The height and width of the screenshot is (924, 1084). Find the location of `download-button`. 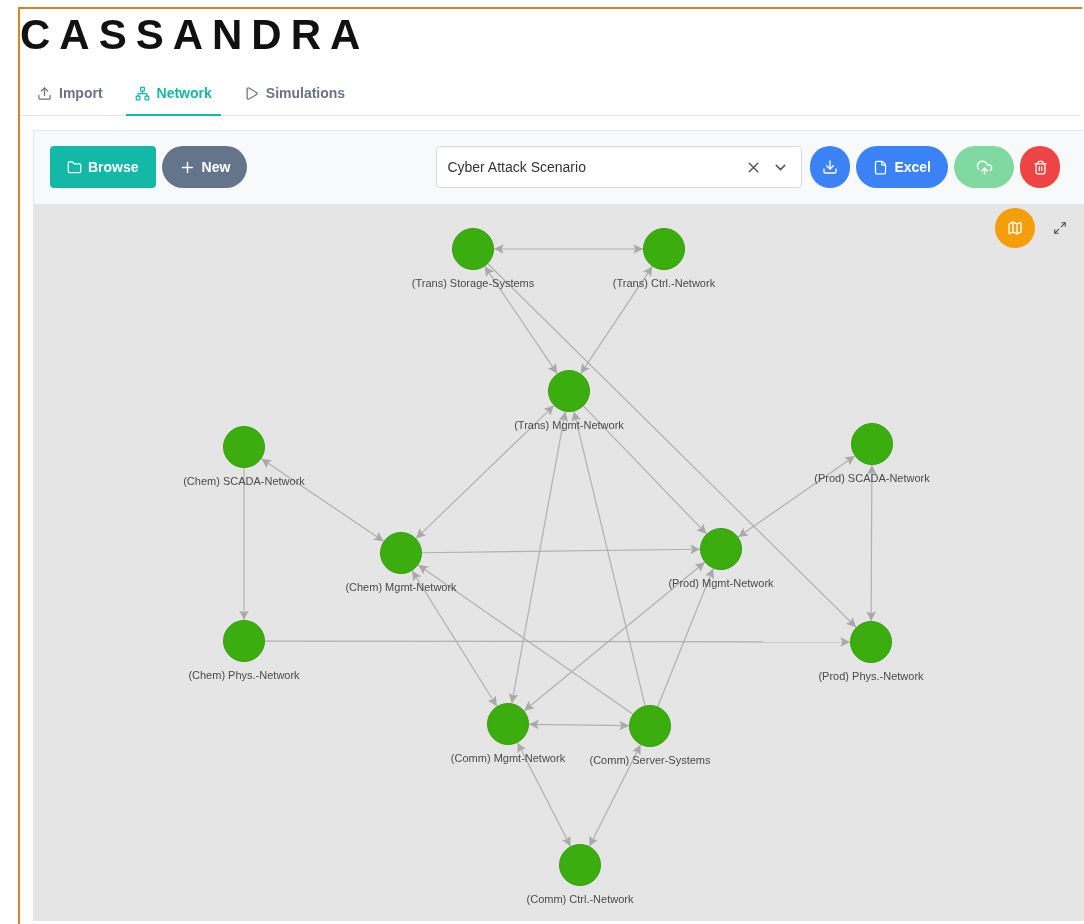

download-button is located at coordinates (830, 167).